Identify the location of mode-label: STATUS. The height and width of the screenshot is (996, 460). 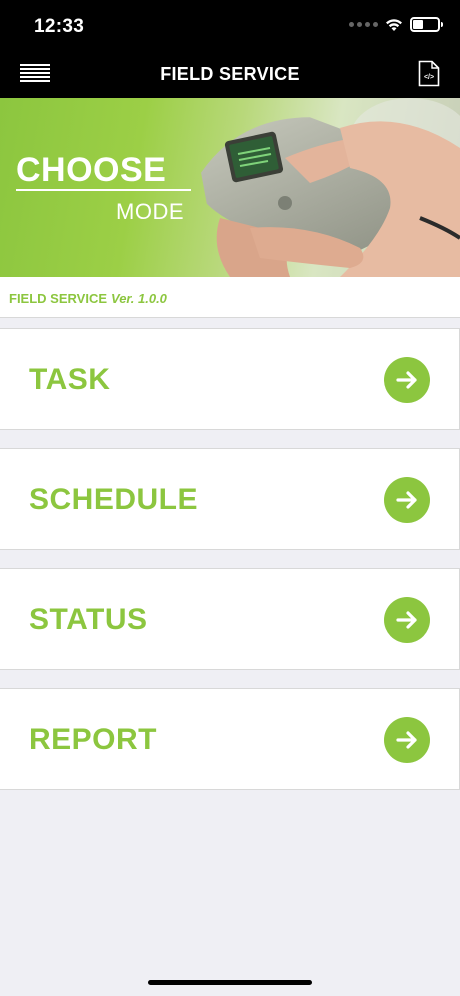
(88, 619).